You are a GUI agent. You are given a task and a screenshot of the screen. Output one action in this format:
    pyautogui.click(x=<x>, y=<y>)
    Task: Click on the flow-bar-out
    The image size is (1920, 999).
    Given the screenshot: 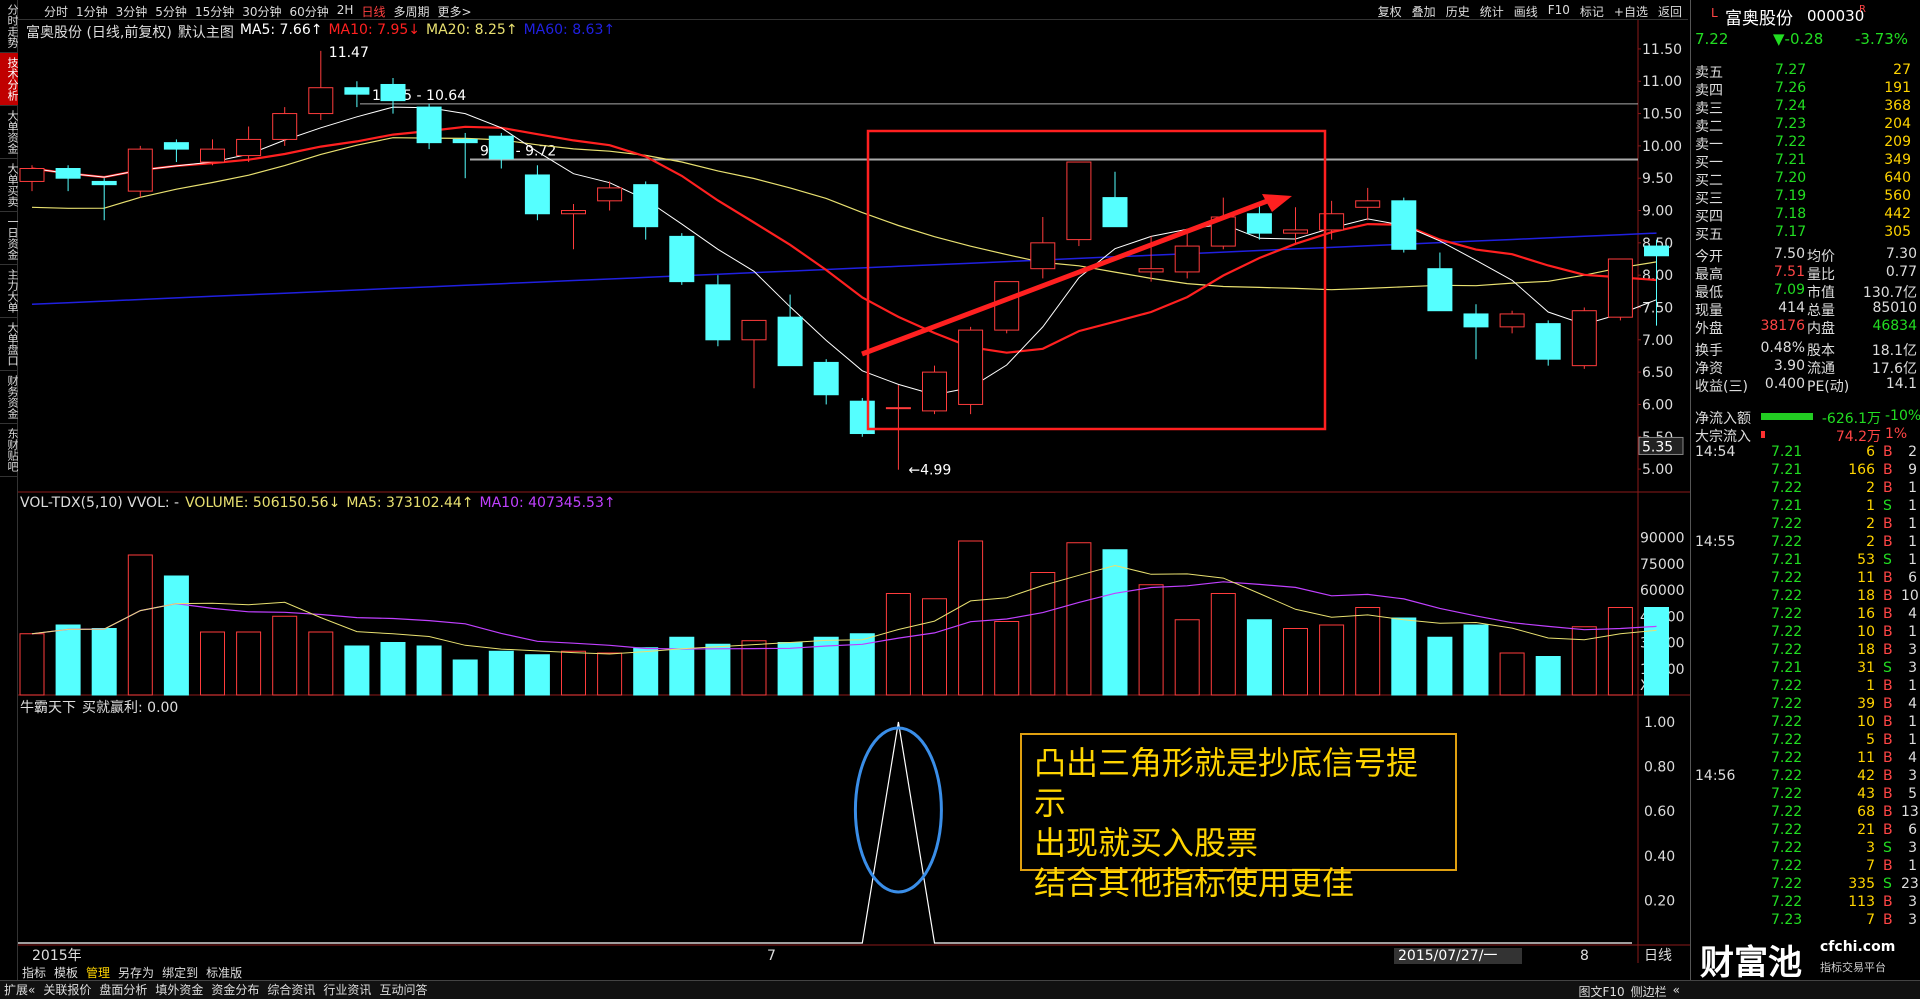 What is the action you would take?
    pyautogui.click(x=1787, y=416)
    